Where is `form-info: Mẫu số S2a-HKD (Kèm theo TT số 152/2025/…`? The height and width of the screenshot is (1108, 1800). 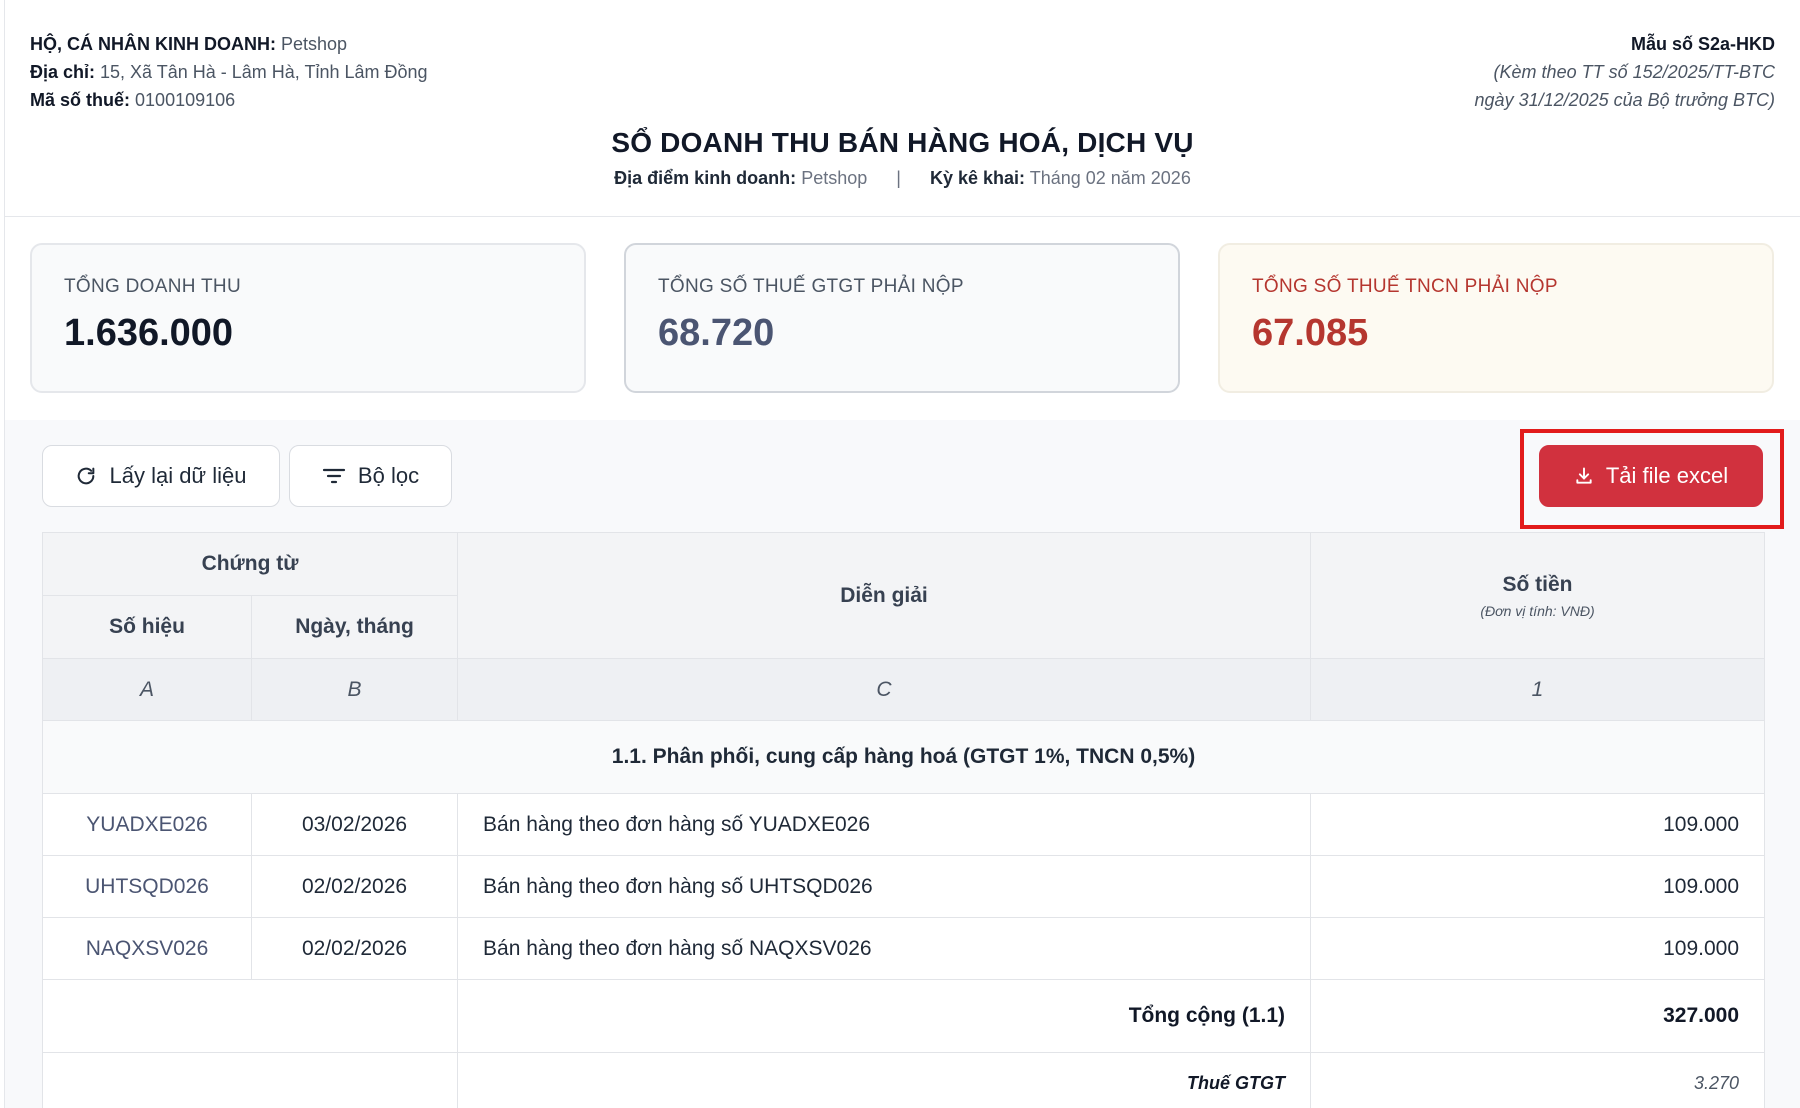 form-info: Mẫu số S2a-HKD (Kèm theo TT số 152/2025/… is located at coordinates (1625, 72).